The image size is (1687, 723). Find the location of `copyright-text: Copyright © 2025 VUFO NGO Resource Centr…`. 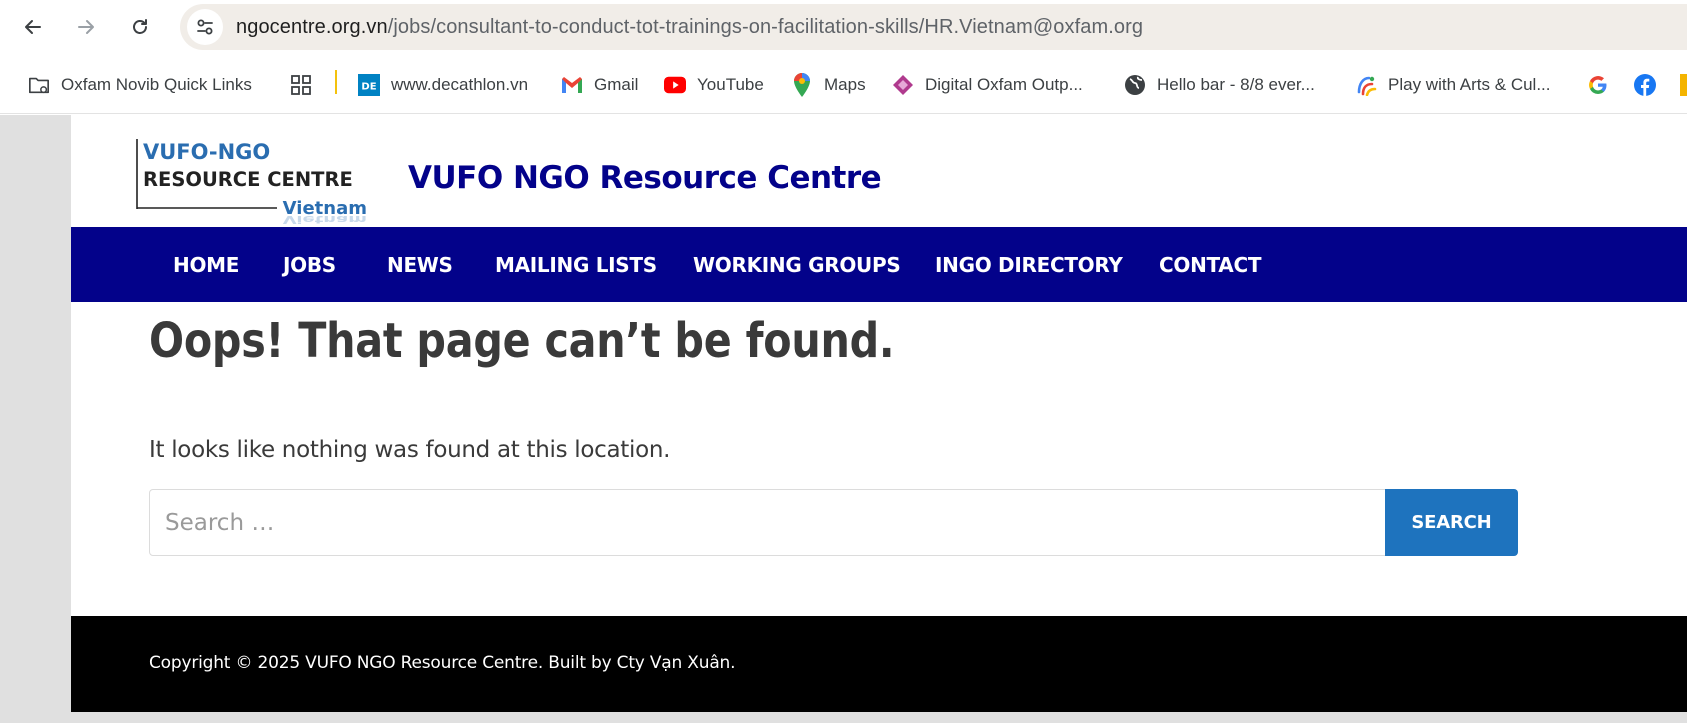

copyright-text: Copyright © 2025 VUFO NGO Resource Centr… is located at coordinates (442, 663).